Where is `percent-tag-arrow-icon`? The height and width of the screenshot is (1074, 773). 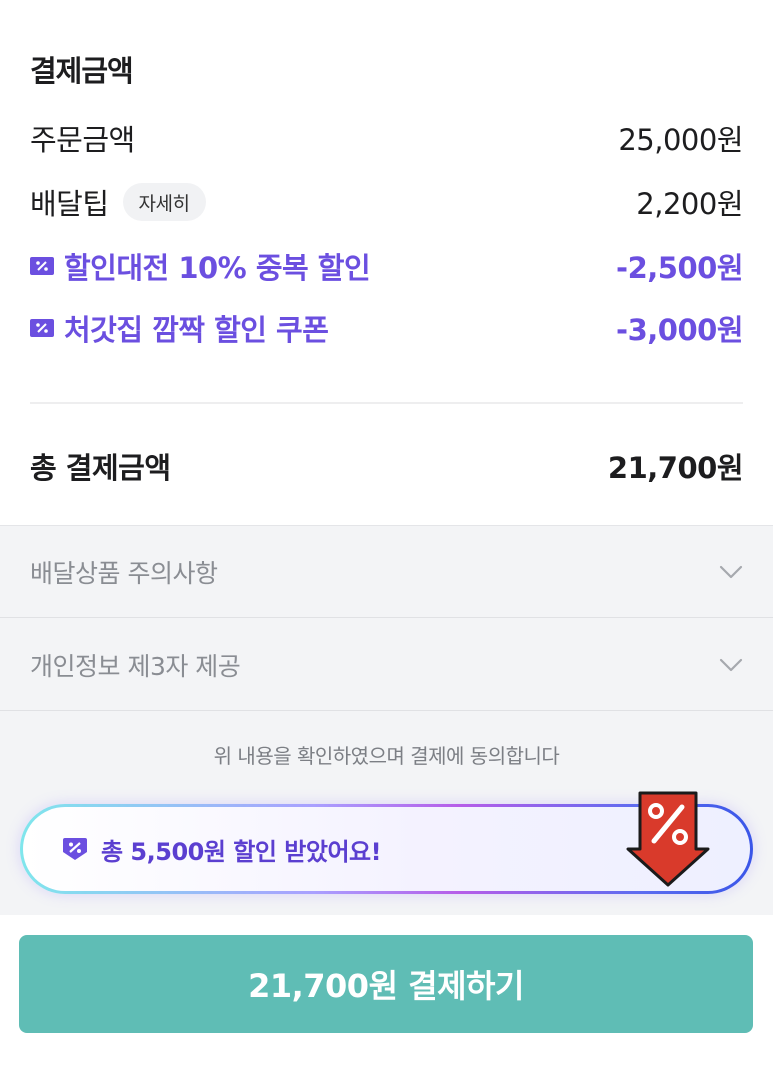
percent-tag-arrow-icon is located at coordinates (668, 839).